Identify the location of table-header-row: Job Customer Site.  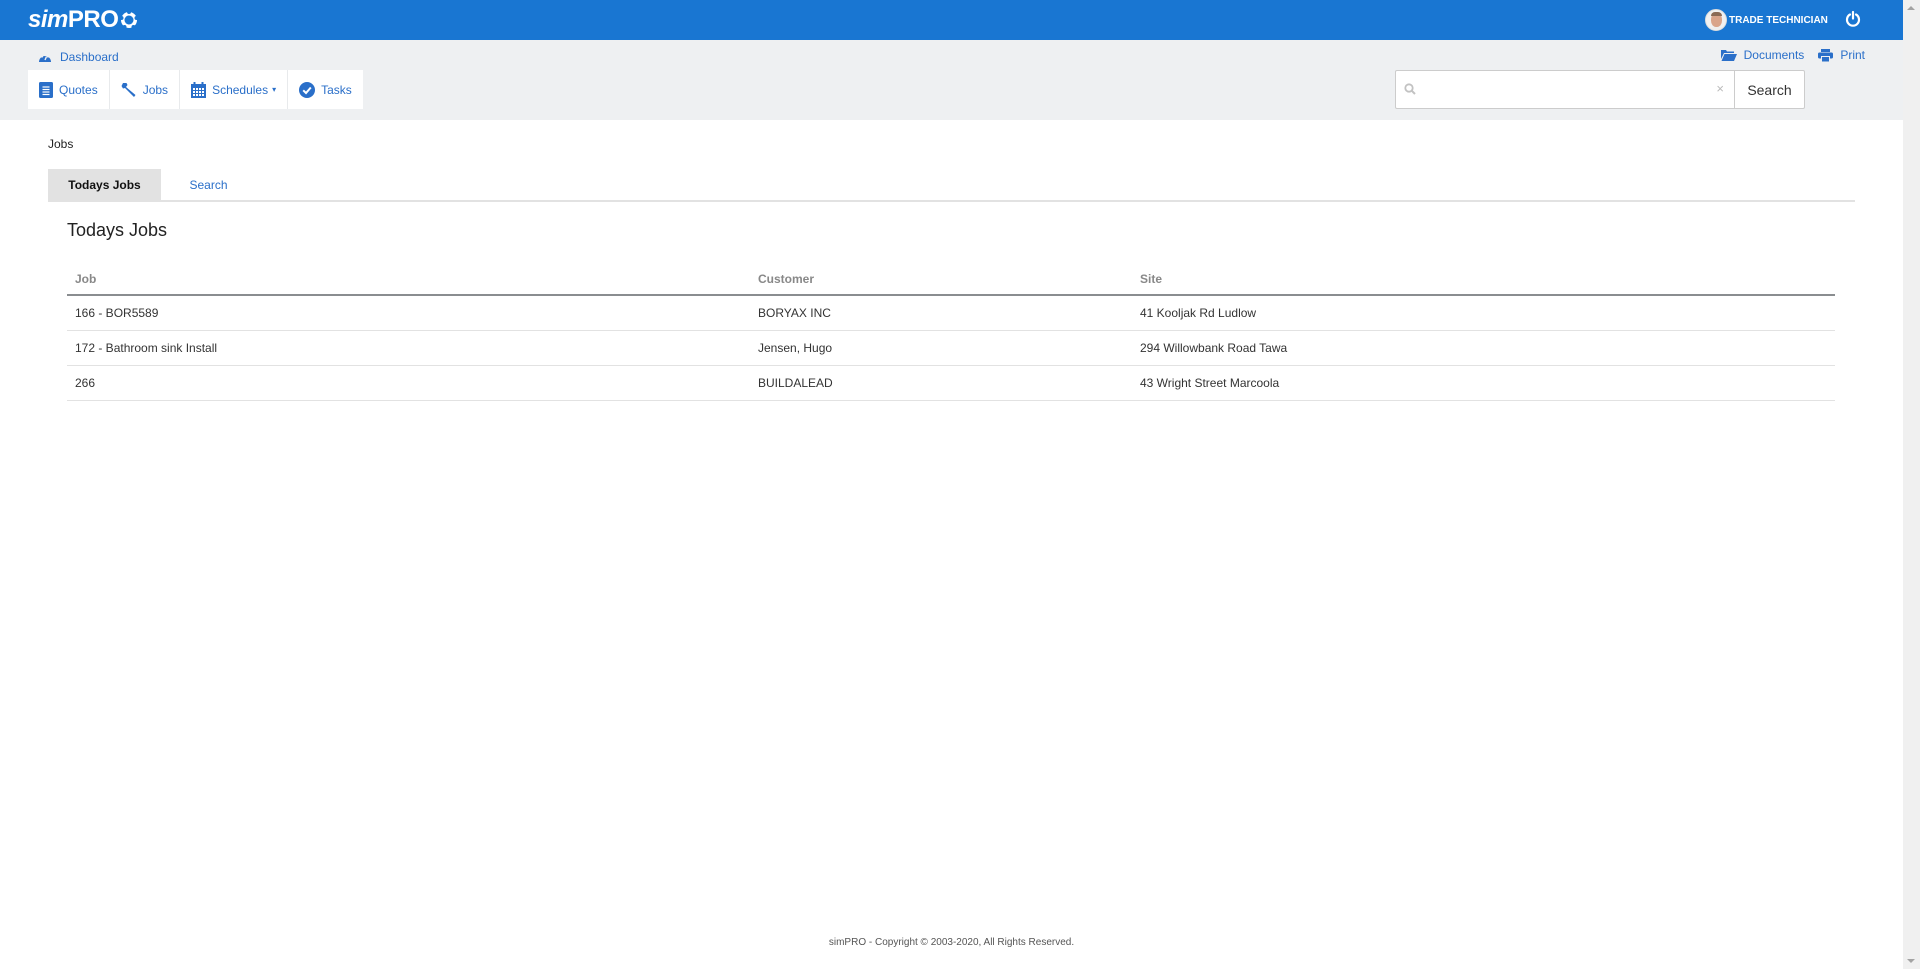
(951, 279).